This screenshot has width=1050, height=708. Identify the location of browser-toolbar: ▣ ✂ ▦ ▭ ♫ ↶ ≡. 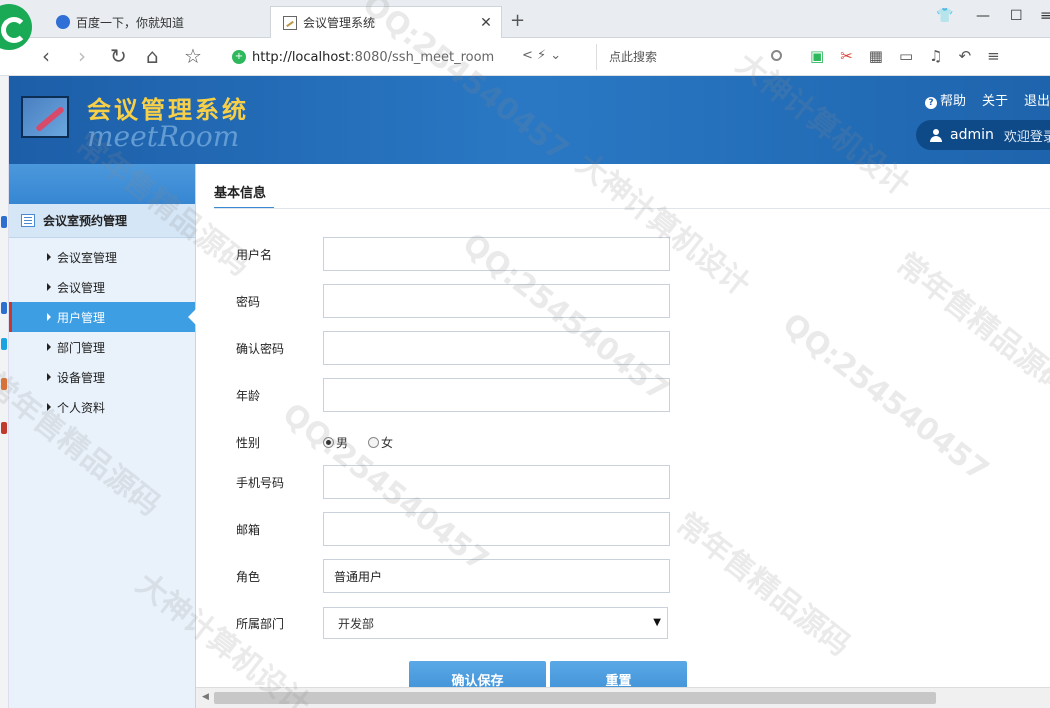
(905, 56).